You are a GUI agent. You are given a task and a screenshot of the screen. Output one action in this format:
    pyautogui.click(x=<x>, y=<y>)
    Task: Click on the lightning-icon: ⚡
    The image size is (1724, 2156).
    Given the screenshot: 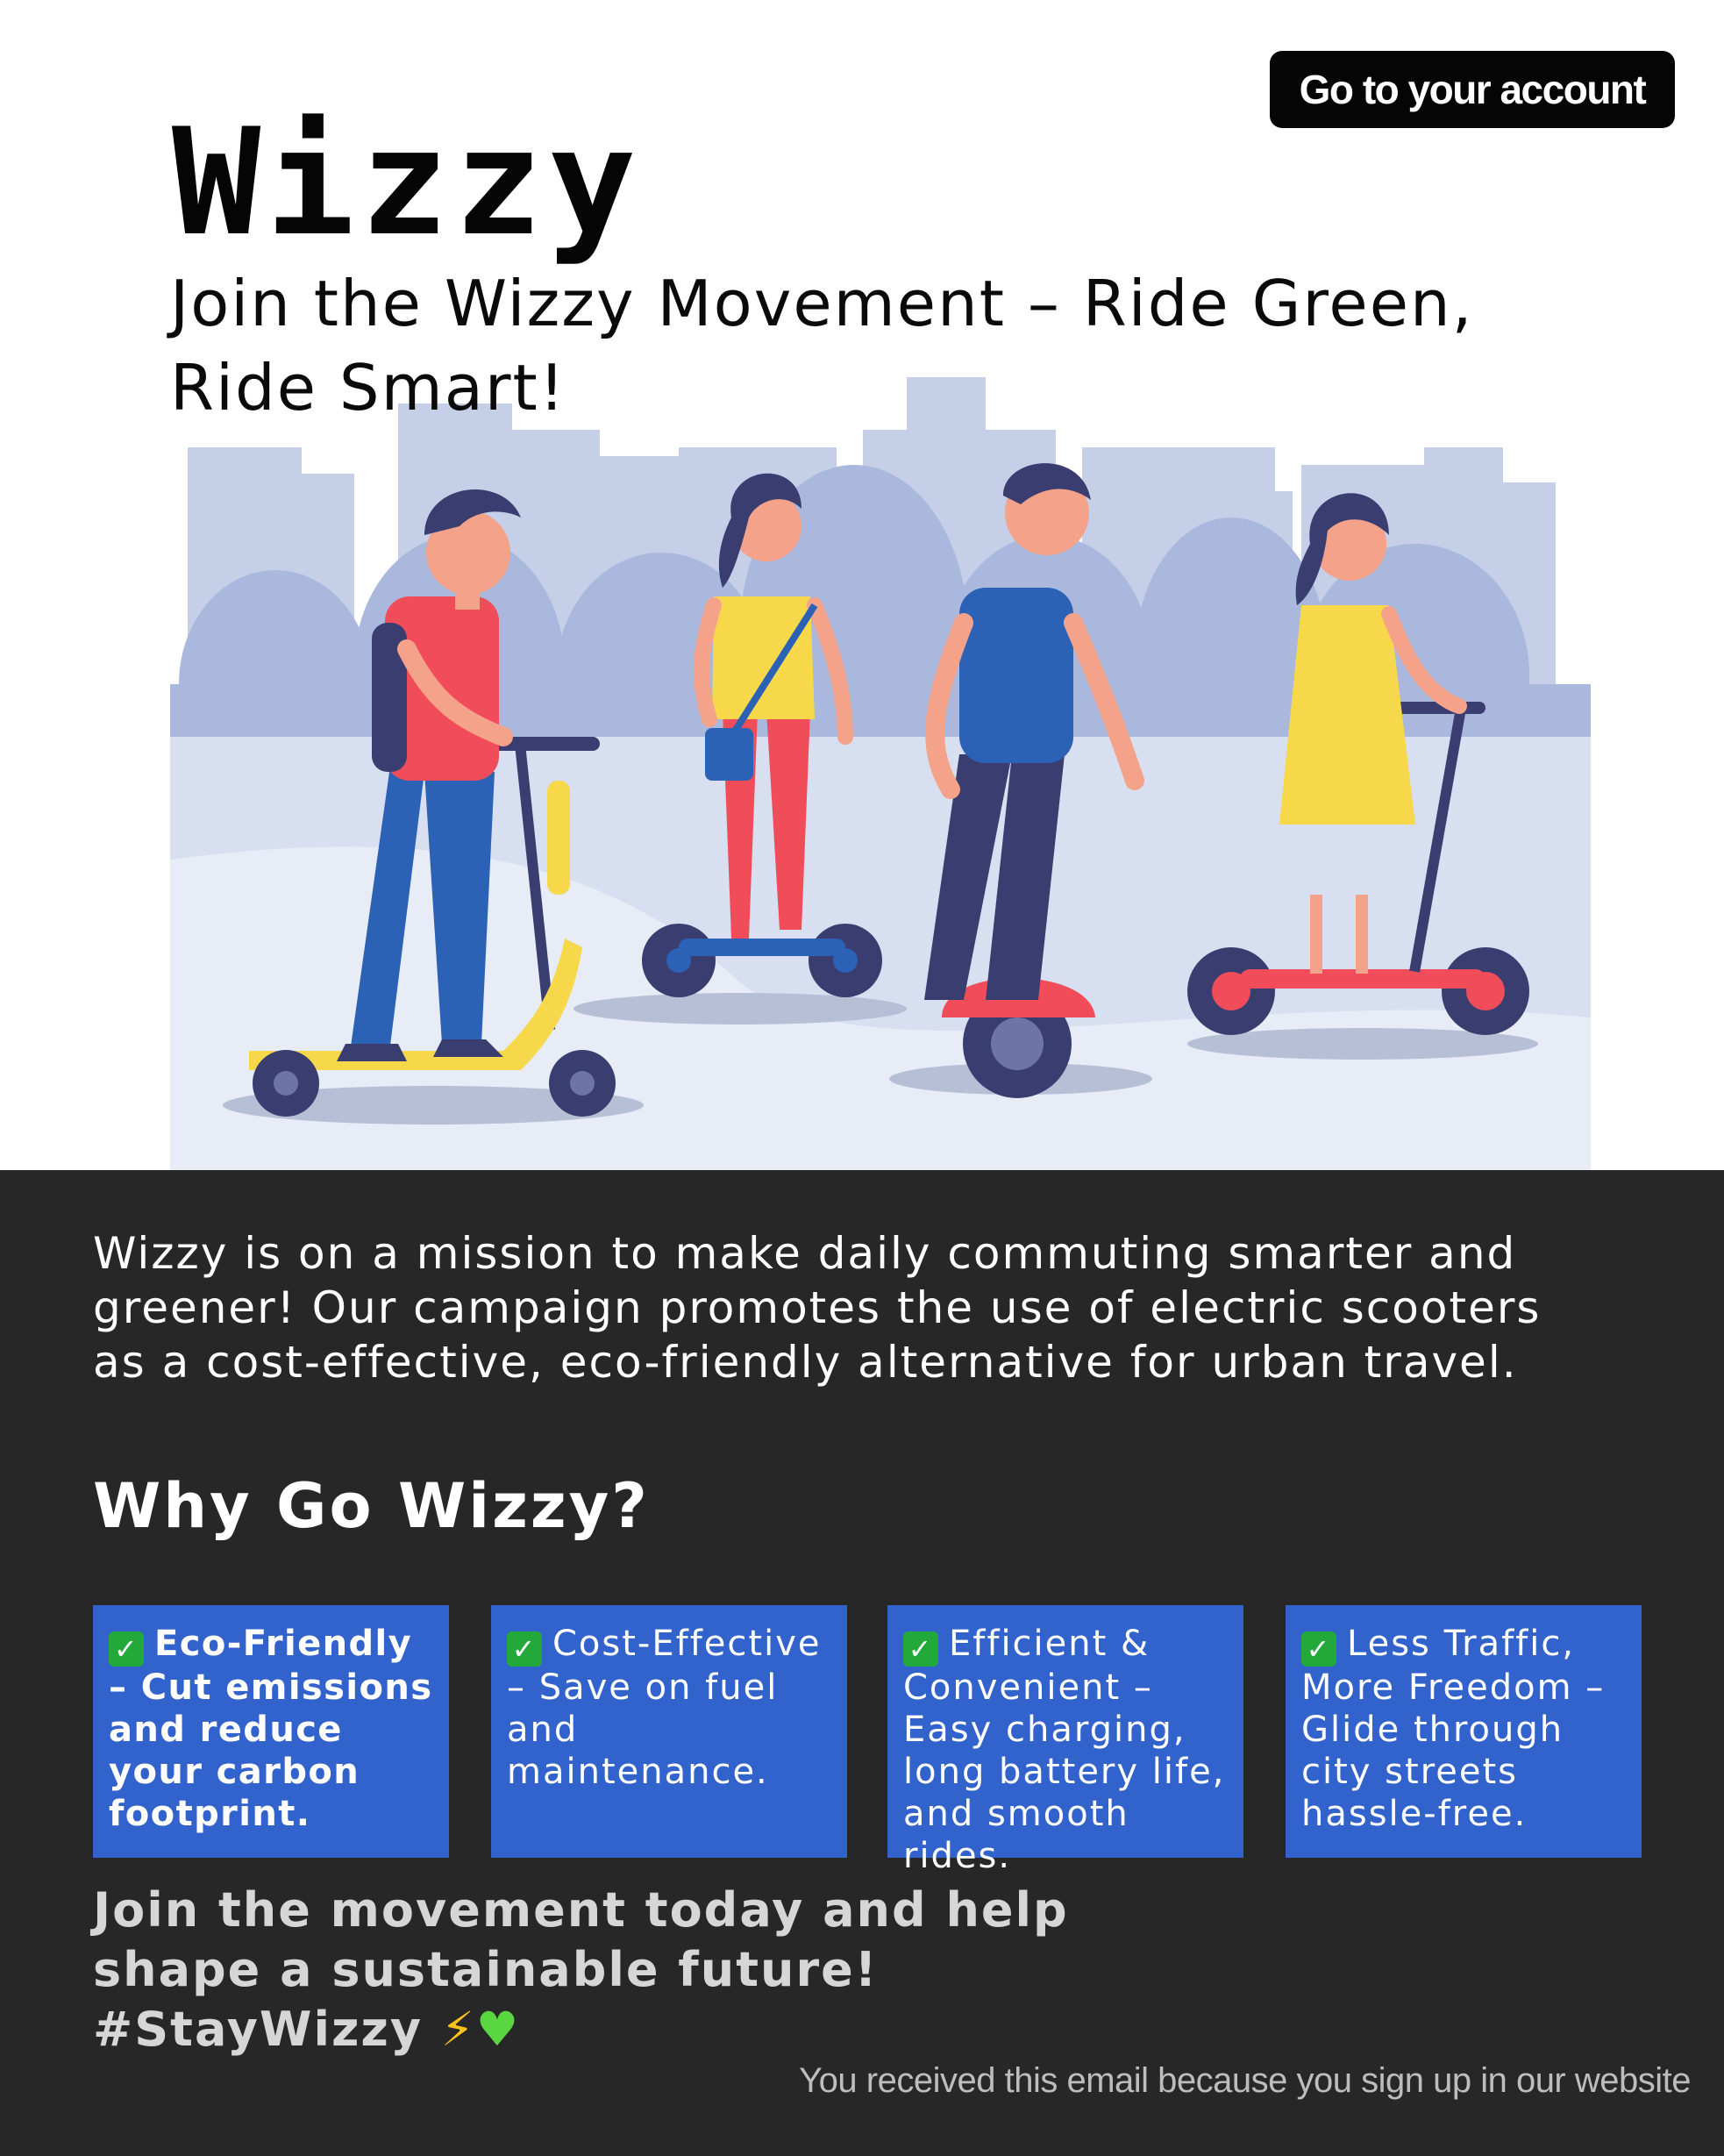 What is the action you would take?
    pyautogui.click(x=458, y=2029)
    